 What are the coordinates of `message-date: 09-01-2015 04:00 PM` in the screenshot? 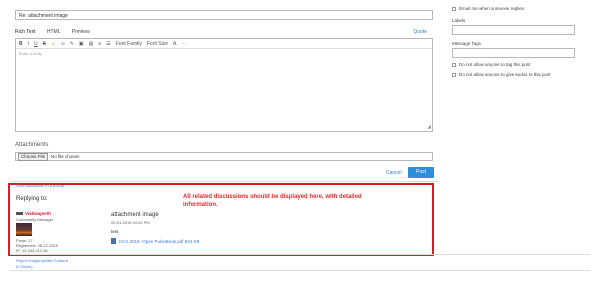 It's located at (130, 222).